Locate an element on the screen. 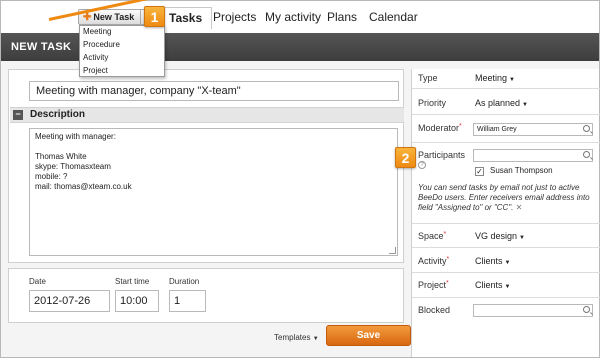  moderator-value: William Grey is located at coordinates (497, 129).